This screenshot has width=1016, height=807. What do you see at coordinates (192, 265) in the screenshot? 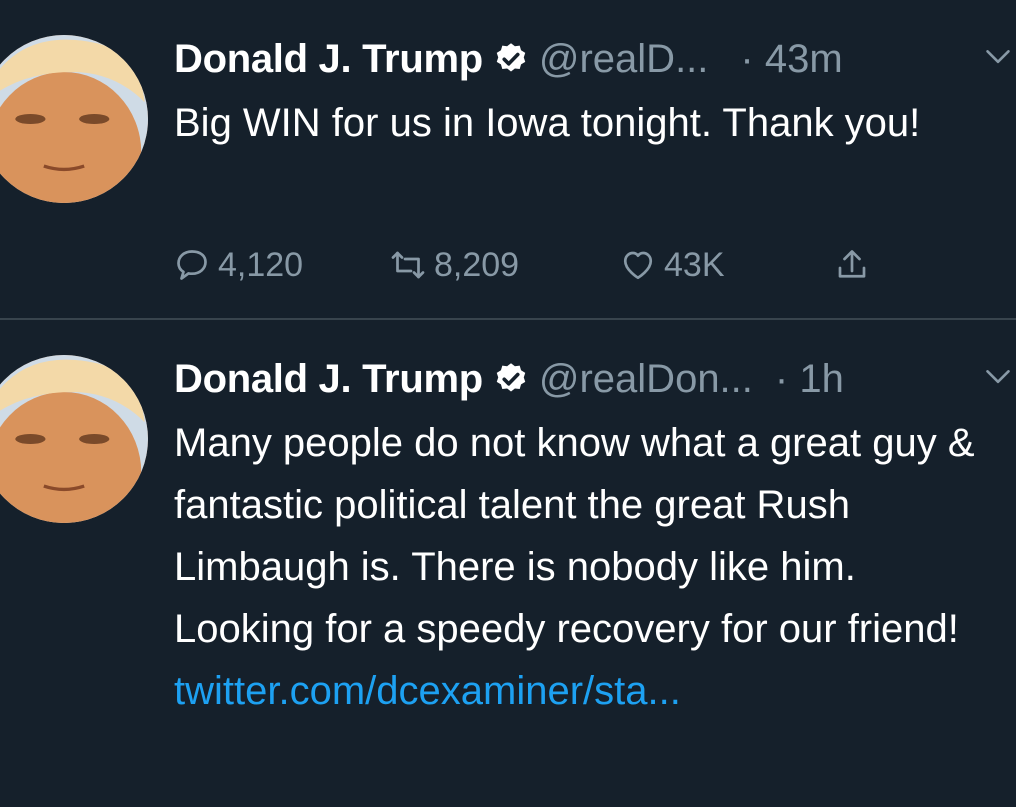
I see `reply-icon` at bounding box center [192, 265].